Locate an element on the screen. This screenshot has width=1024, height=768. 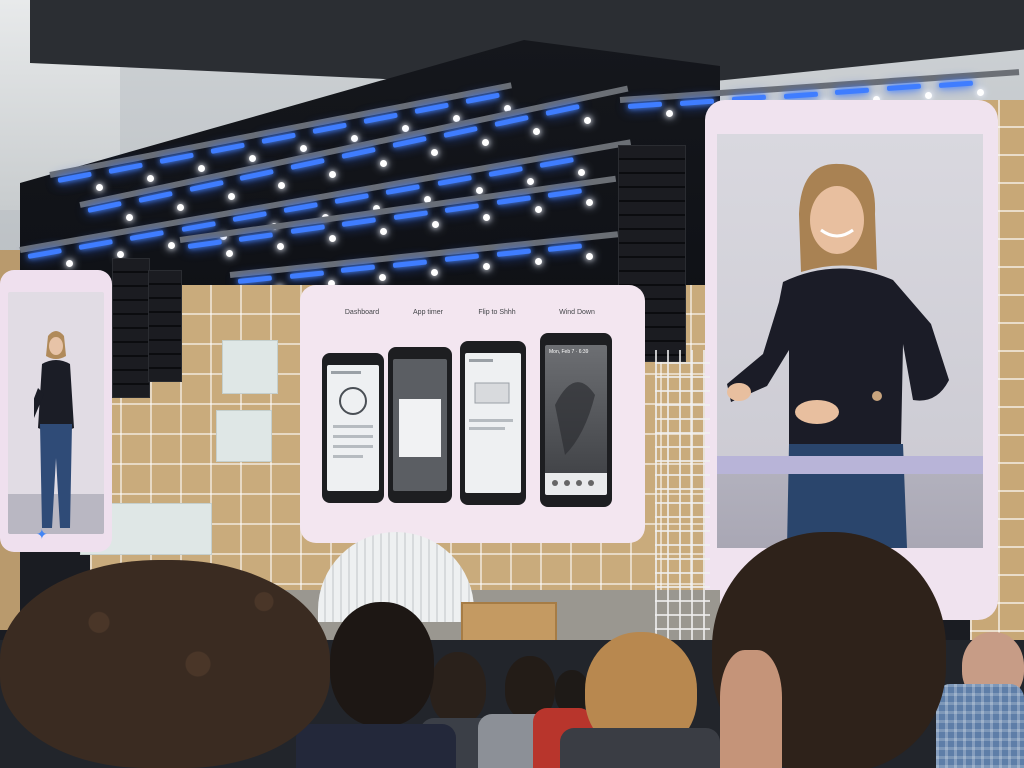
flip-to-shhh-ui is located at coordinates (491, 394).